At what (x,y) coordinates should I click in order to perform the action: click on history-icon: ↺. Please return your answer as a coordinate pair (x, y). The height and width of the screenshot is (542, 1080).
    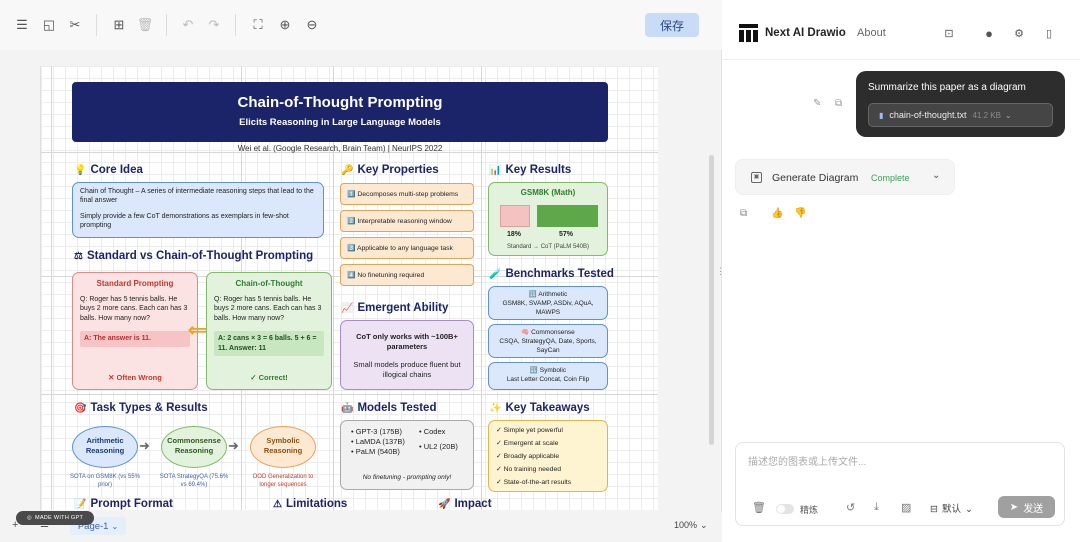
    Looking at the image, I should click on (850, 507).